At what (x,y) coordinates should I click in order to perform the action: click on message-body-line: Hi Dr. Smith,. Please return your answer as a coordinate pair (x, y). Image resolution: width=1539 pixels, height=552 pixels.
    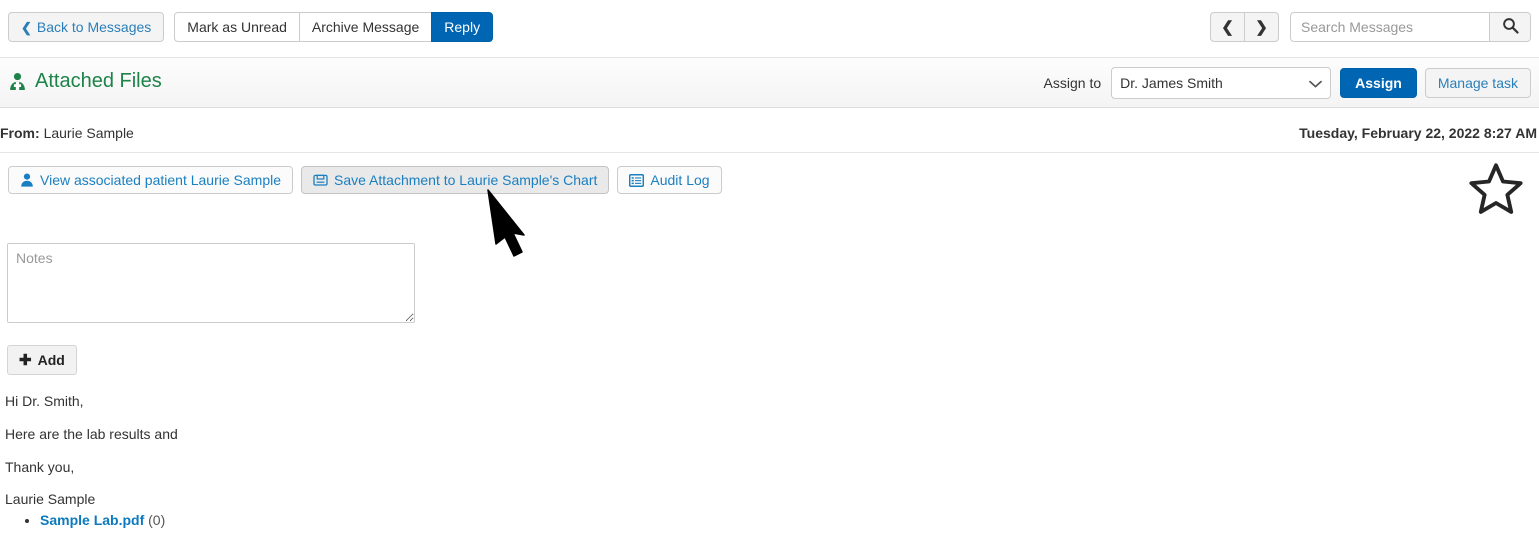
    Looking at the image, I should click on (44, 401).